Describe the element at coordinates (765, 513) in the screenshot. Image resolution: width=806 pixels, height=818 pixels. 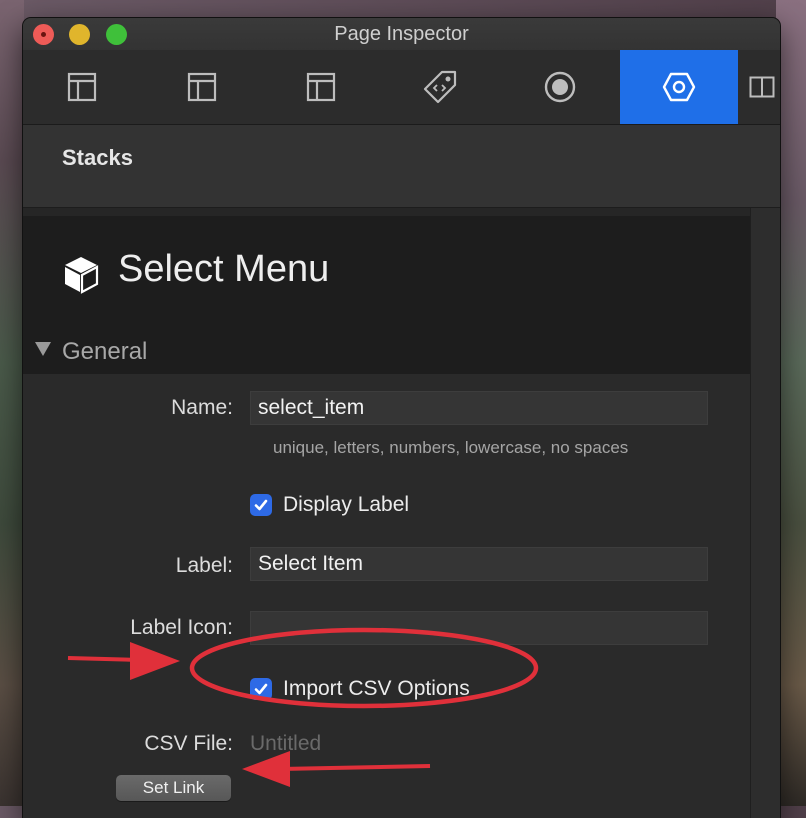
I see `scrollbar` at that location.